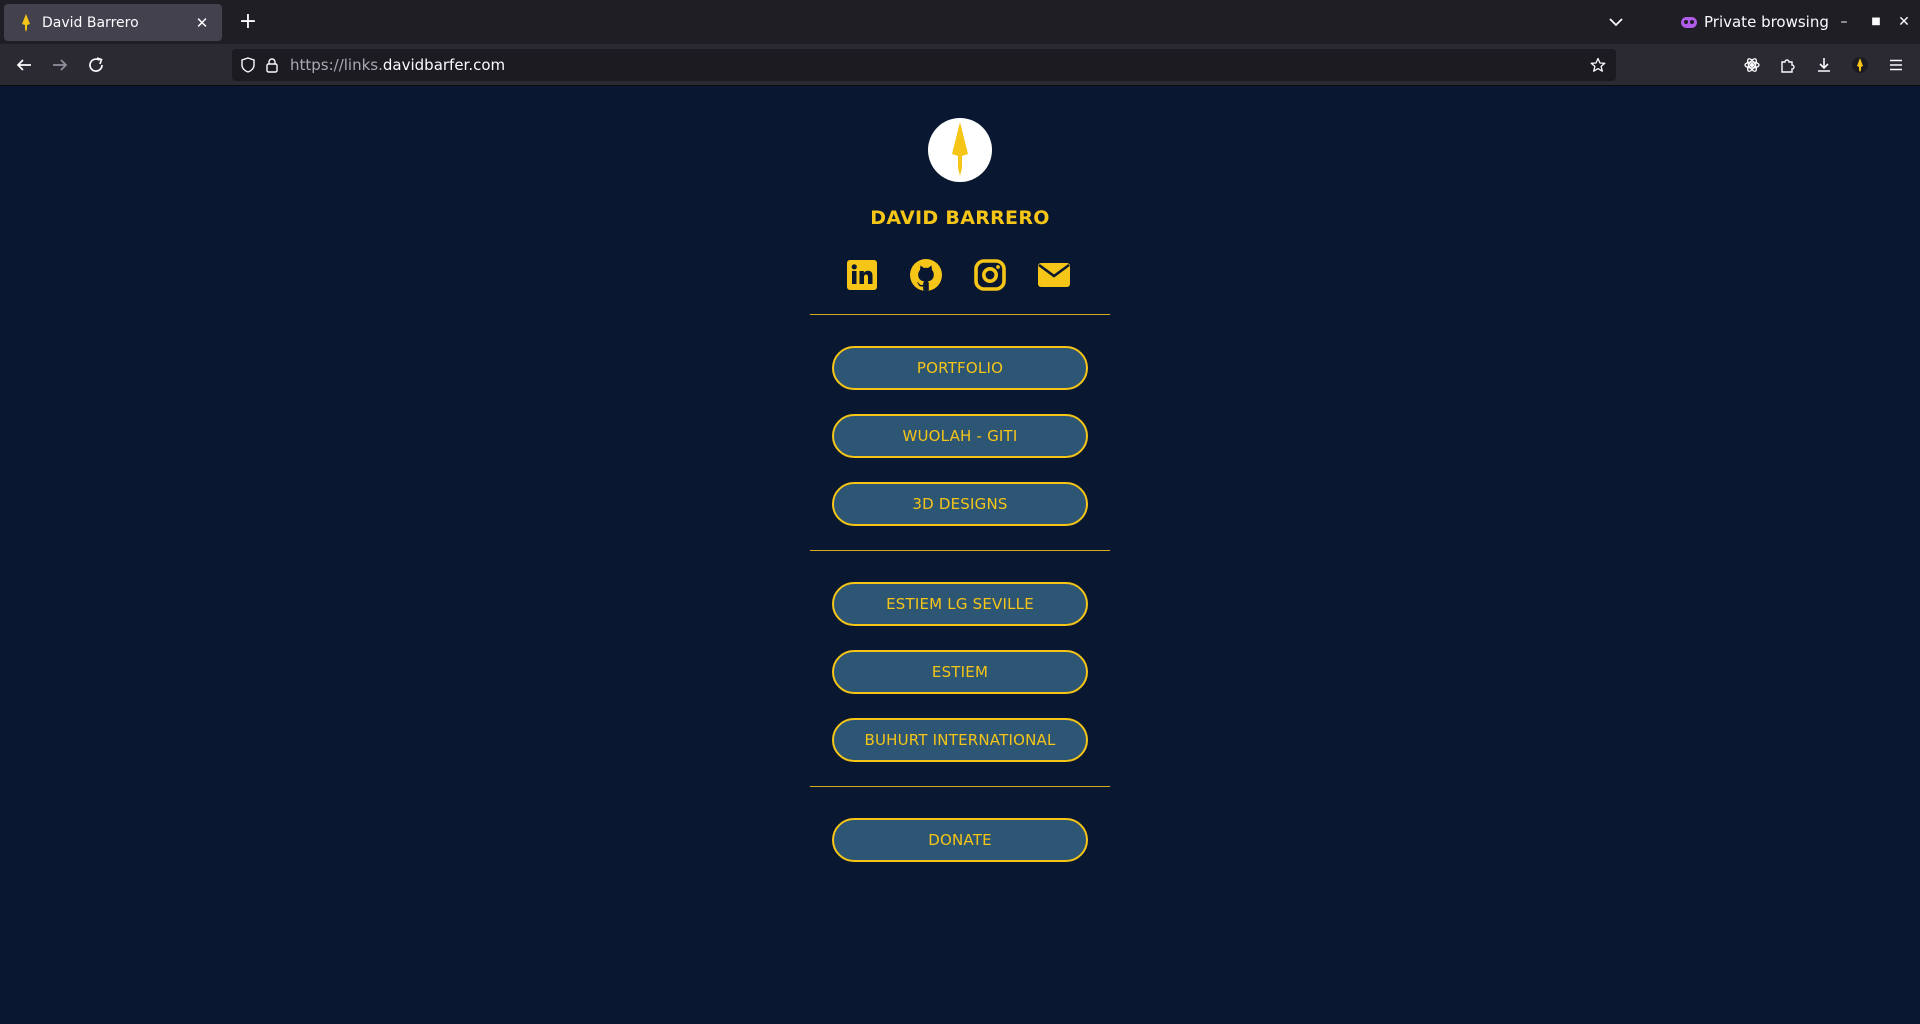 The width and height of the screenshot is (1920, 1024). I want to click on menu-icon, so click(1896, 65).